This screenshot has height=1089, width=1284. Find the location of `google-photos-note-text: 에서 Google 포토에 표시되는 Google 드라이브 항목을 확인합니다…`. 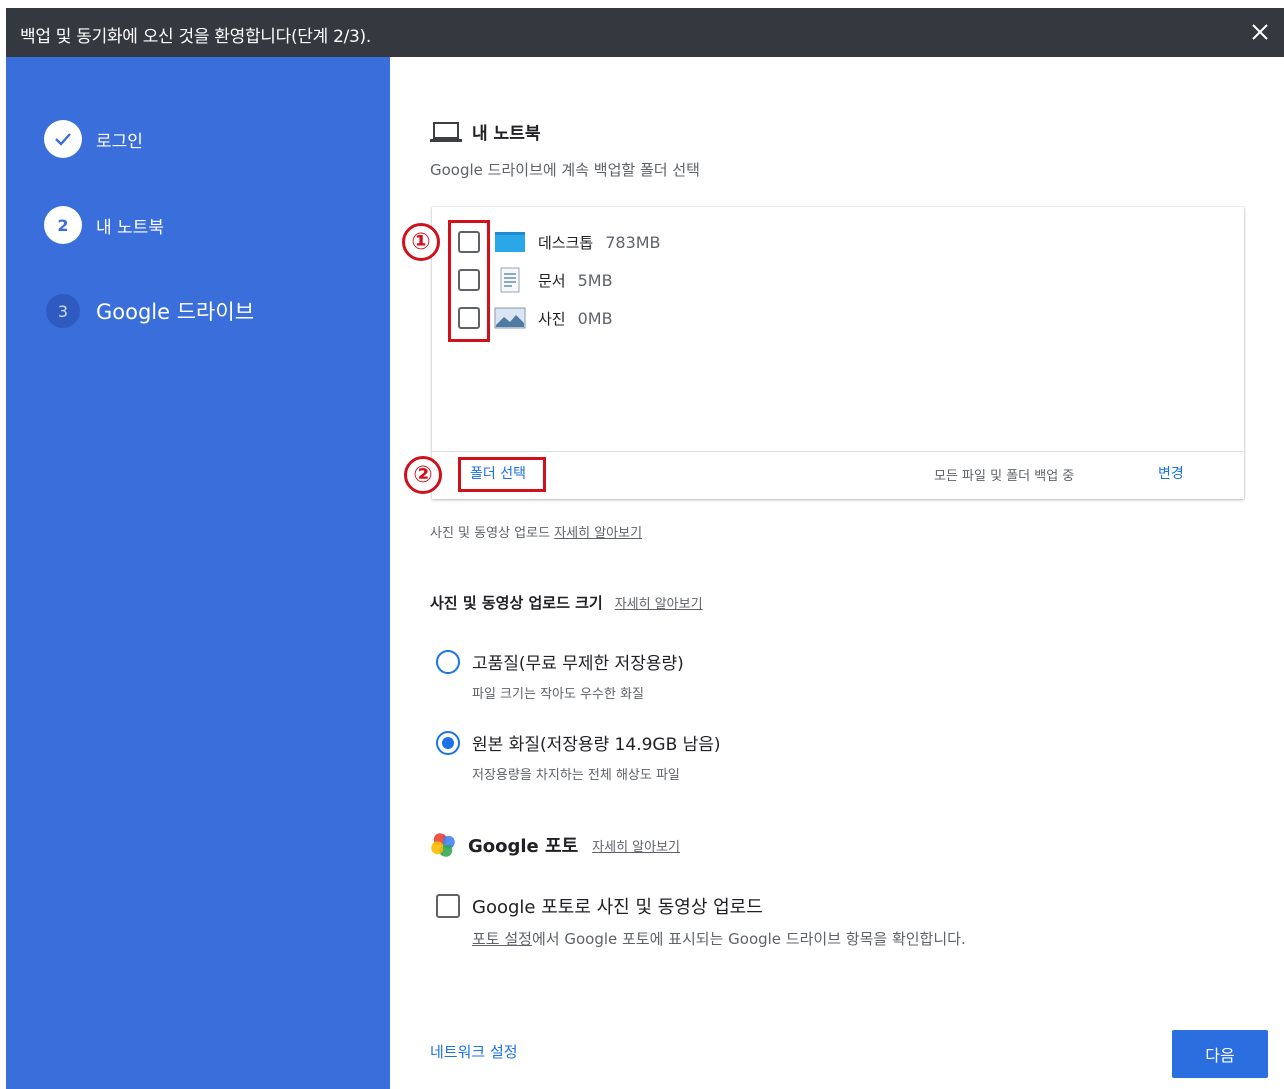

google-photos-note-text: 에서 Google 포토에 표시되는 Google 드라이브 항목을 확인합니다… is located at coordinates (748, 939).